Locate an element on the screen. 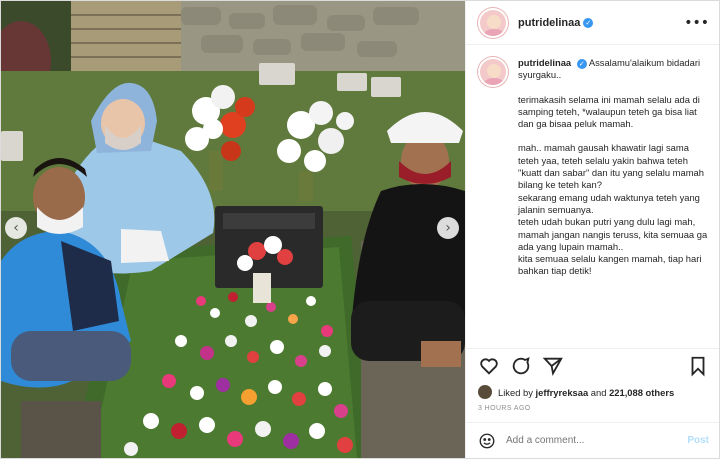  likes-summary: Liked by jeffryreksaa and 221,088 others is located at coordinates (592, 392).